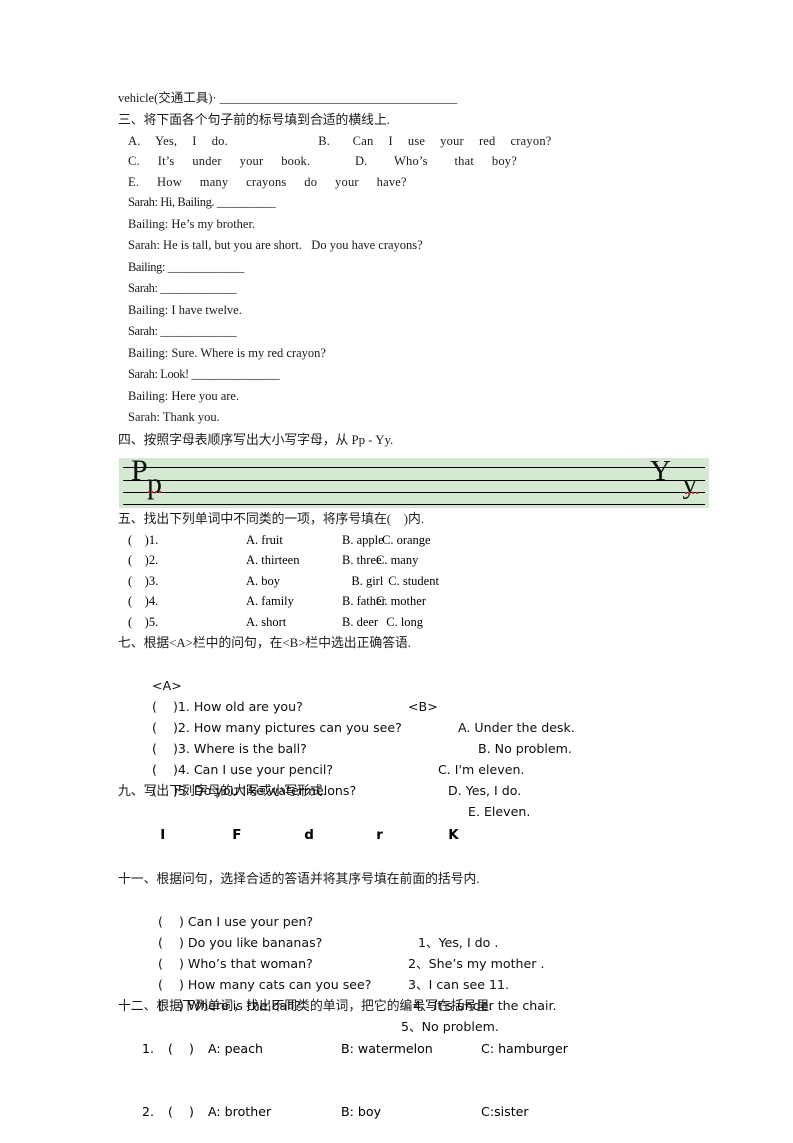 The width and height of the screenshot is (793, 1143). I want to click on letter-k: K, so click(453, 834).